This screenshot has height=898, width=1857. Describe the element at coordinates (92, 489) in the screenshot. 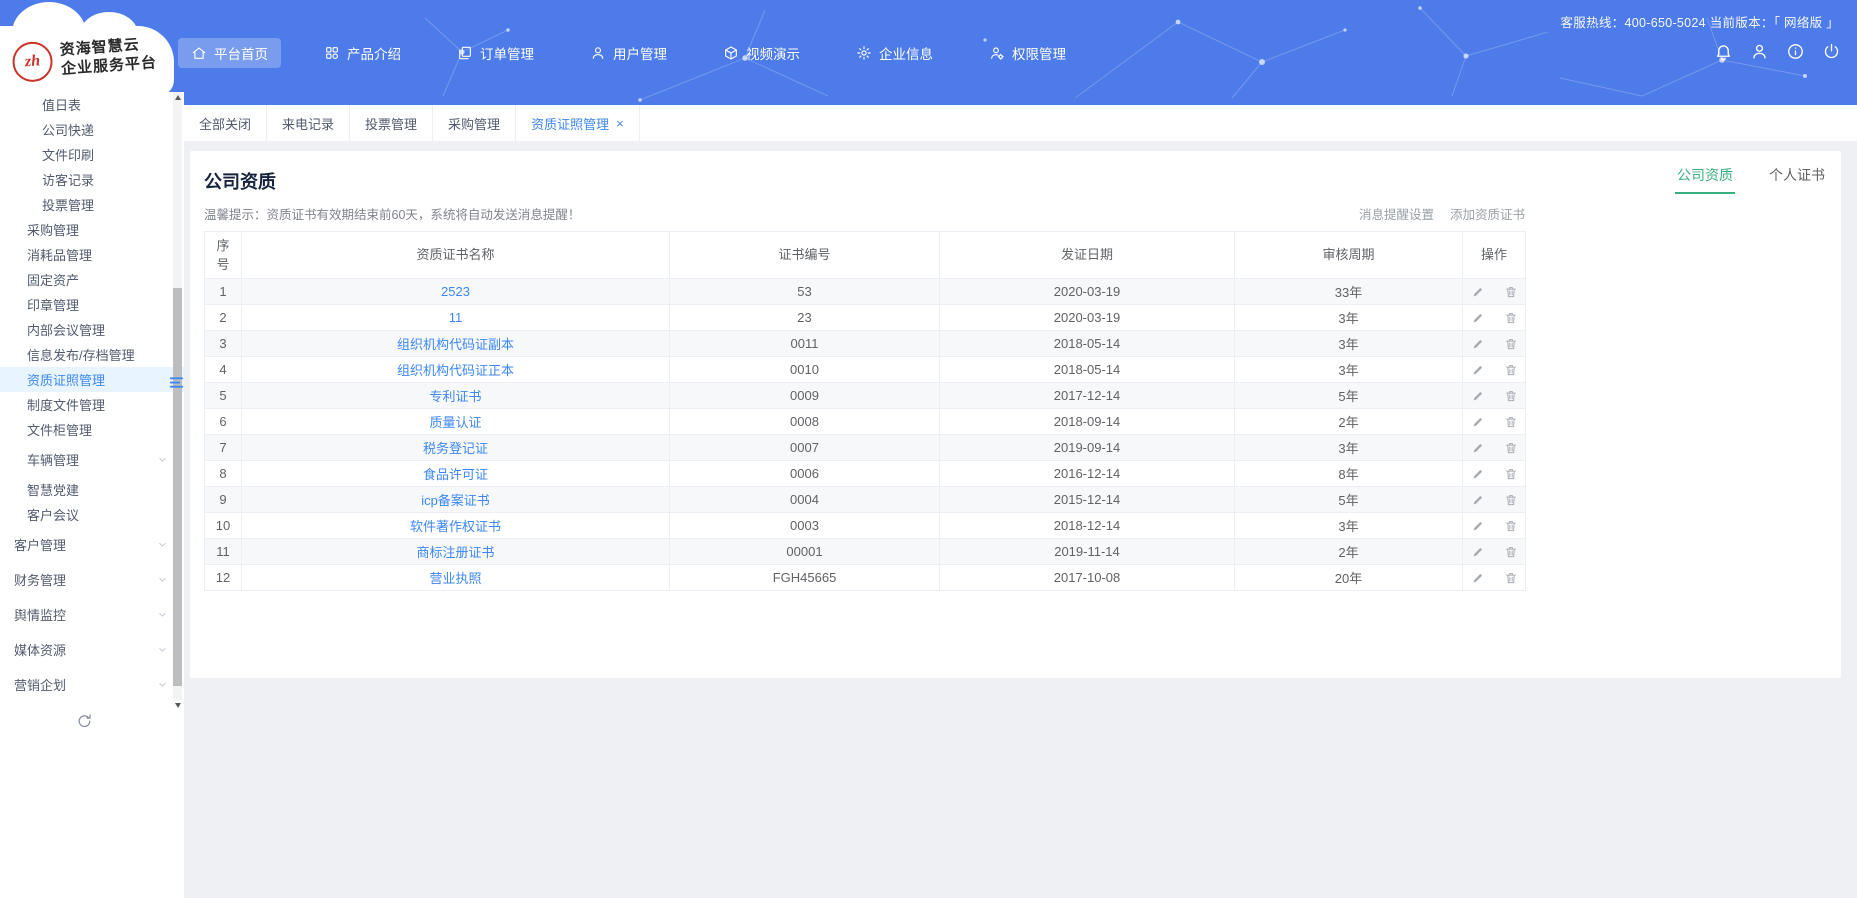

I see `sidebar-item: 智慧党建` at that location.